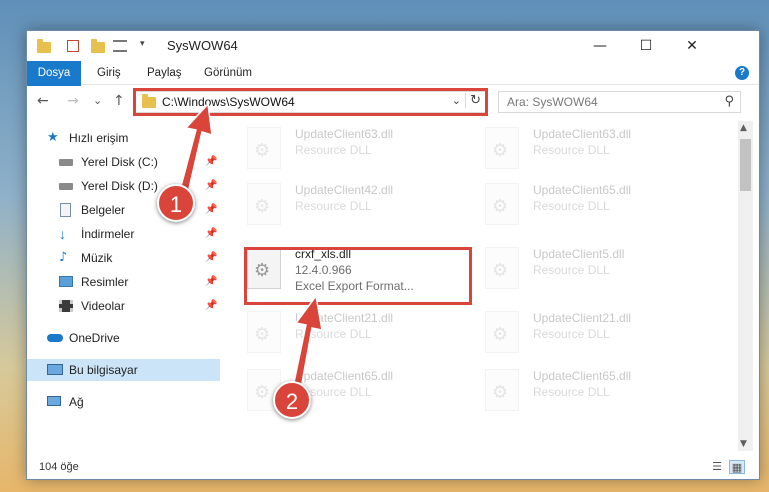 This screenshot has height=492, width=769. I want to click on download-icon: ↓, so click(62, 234).